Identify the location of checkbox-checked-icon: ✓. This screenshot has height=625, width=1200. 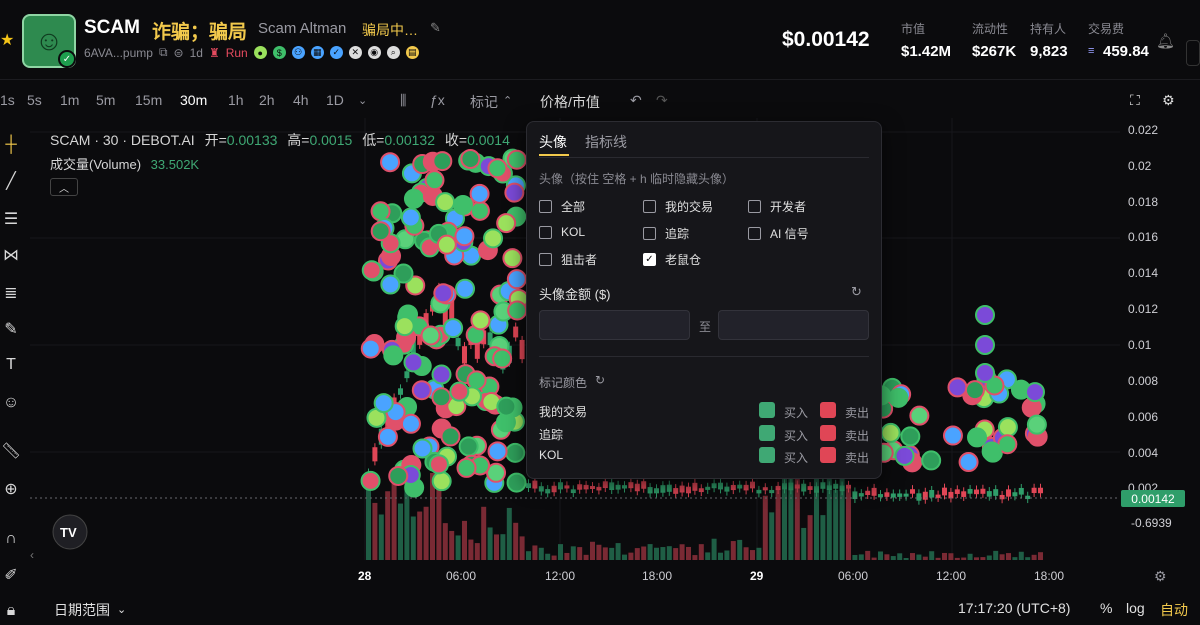
(649, 259).